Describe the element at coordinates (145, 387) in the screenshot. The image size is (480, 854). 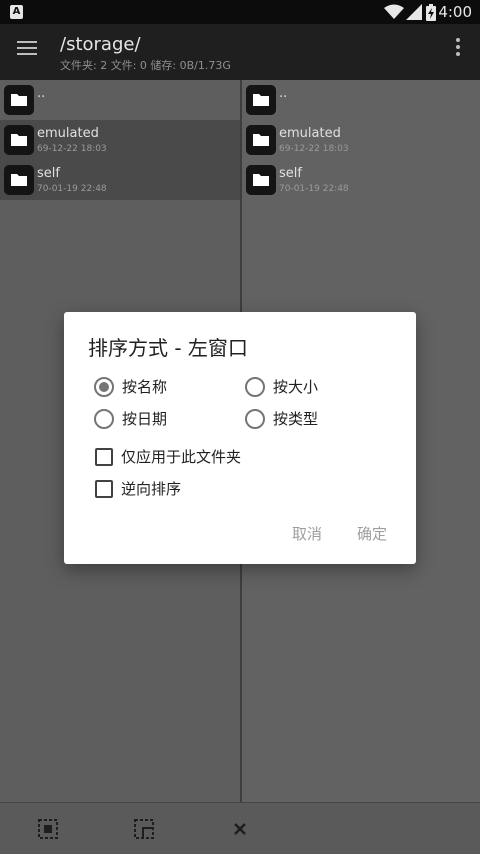
I see `option-label: 按名称` at that location.